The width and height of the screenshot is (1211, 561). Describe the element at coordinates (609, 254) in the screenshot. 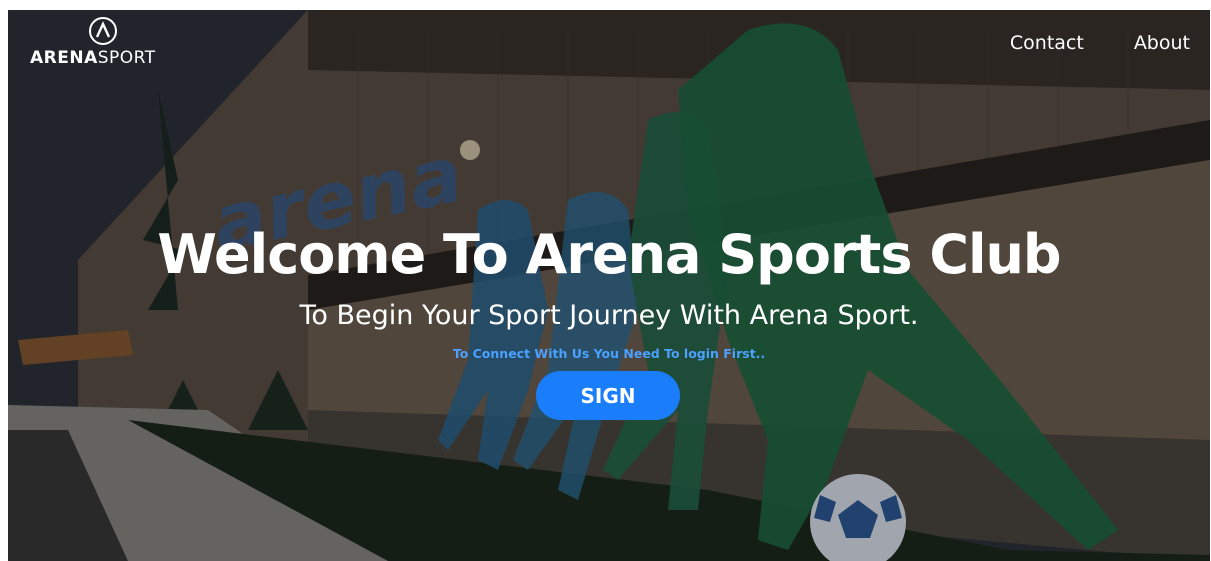

I see `hero-headline: Welcome To Arena Sports Club` at that location.